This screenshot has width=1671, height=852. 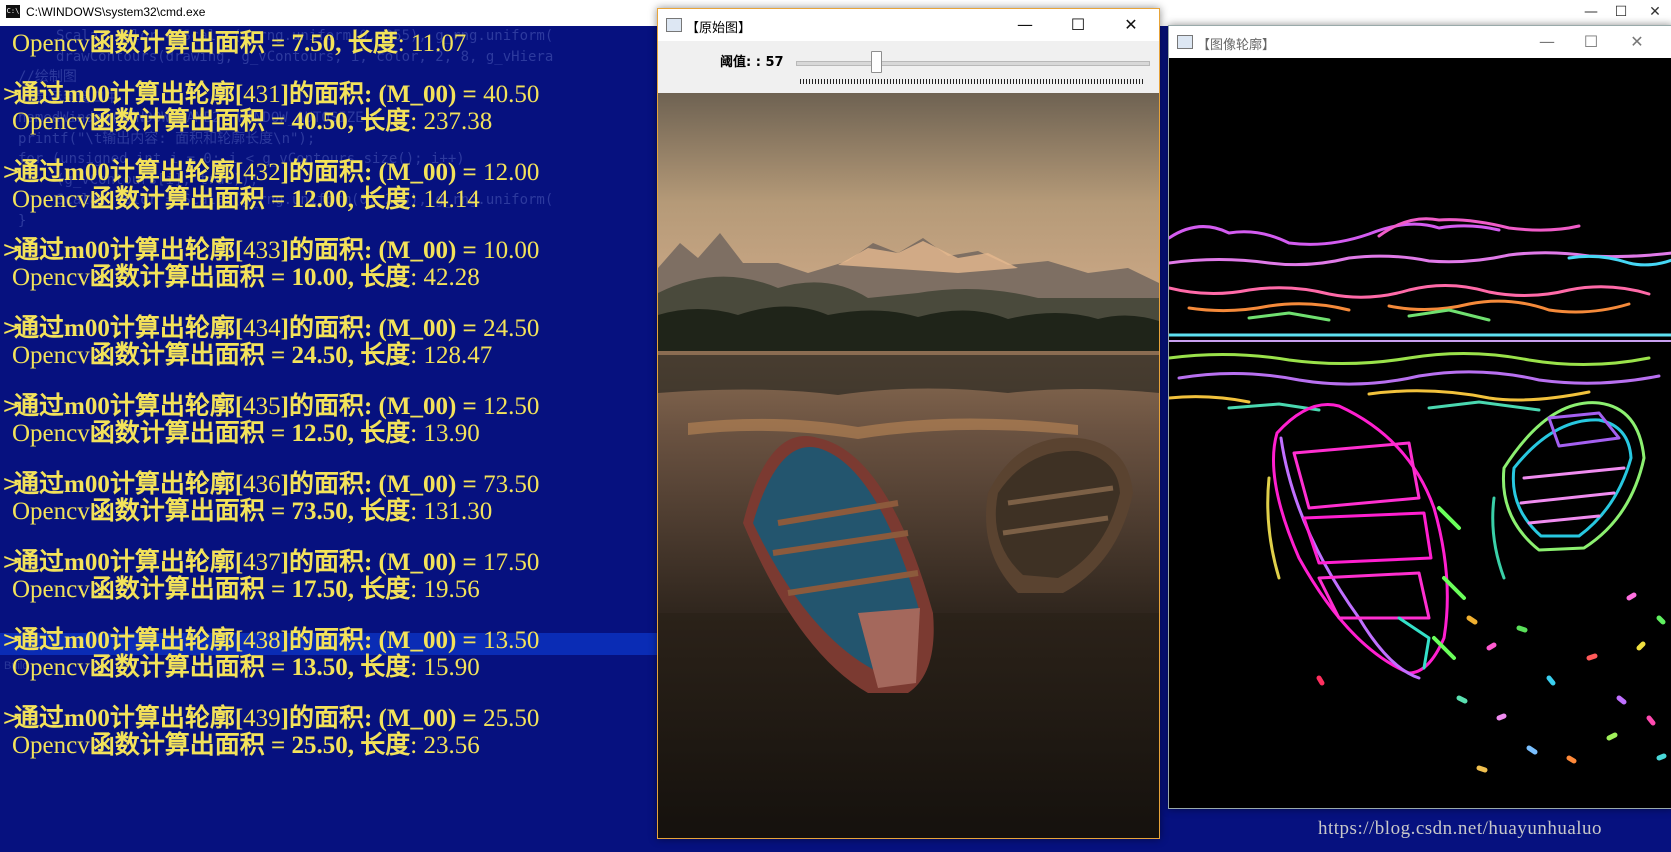 I want to click on threshold-label: 阈值: : 57, so click(x=752, y=62).